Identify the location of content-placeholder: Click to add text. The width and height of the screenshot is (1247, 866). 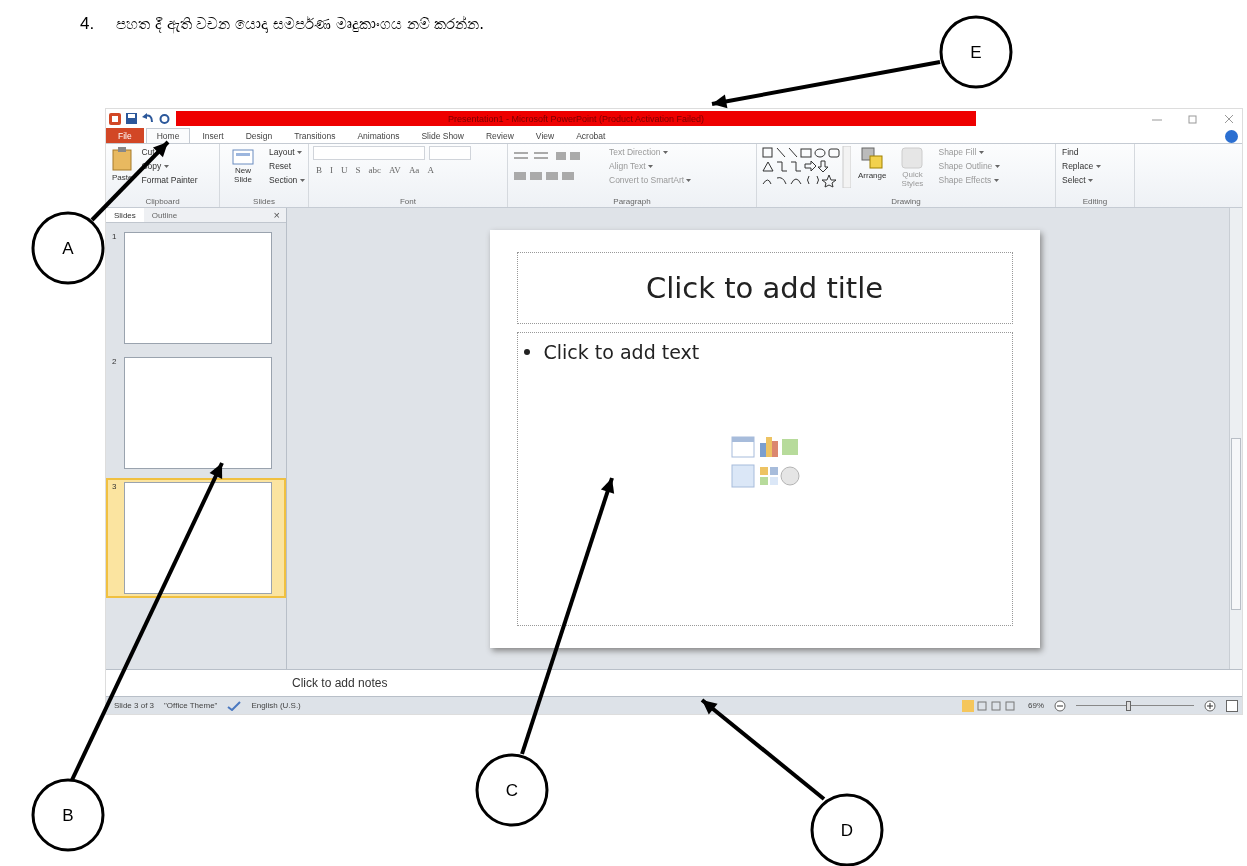
(764, 479).